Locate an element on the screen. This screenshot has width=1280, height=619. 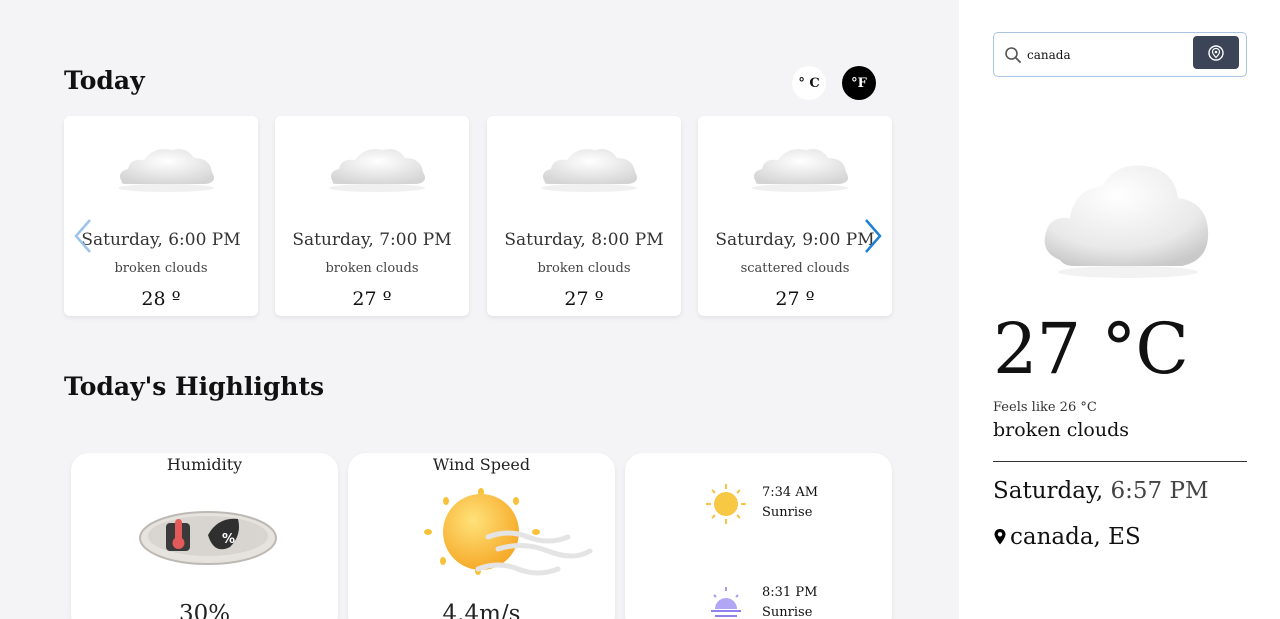
page-title: Today is located at coordinates (104, 80).